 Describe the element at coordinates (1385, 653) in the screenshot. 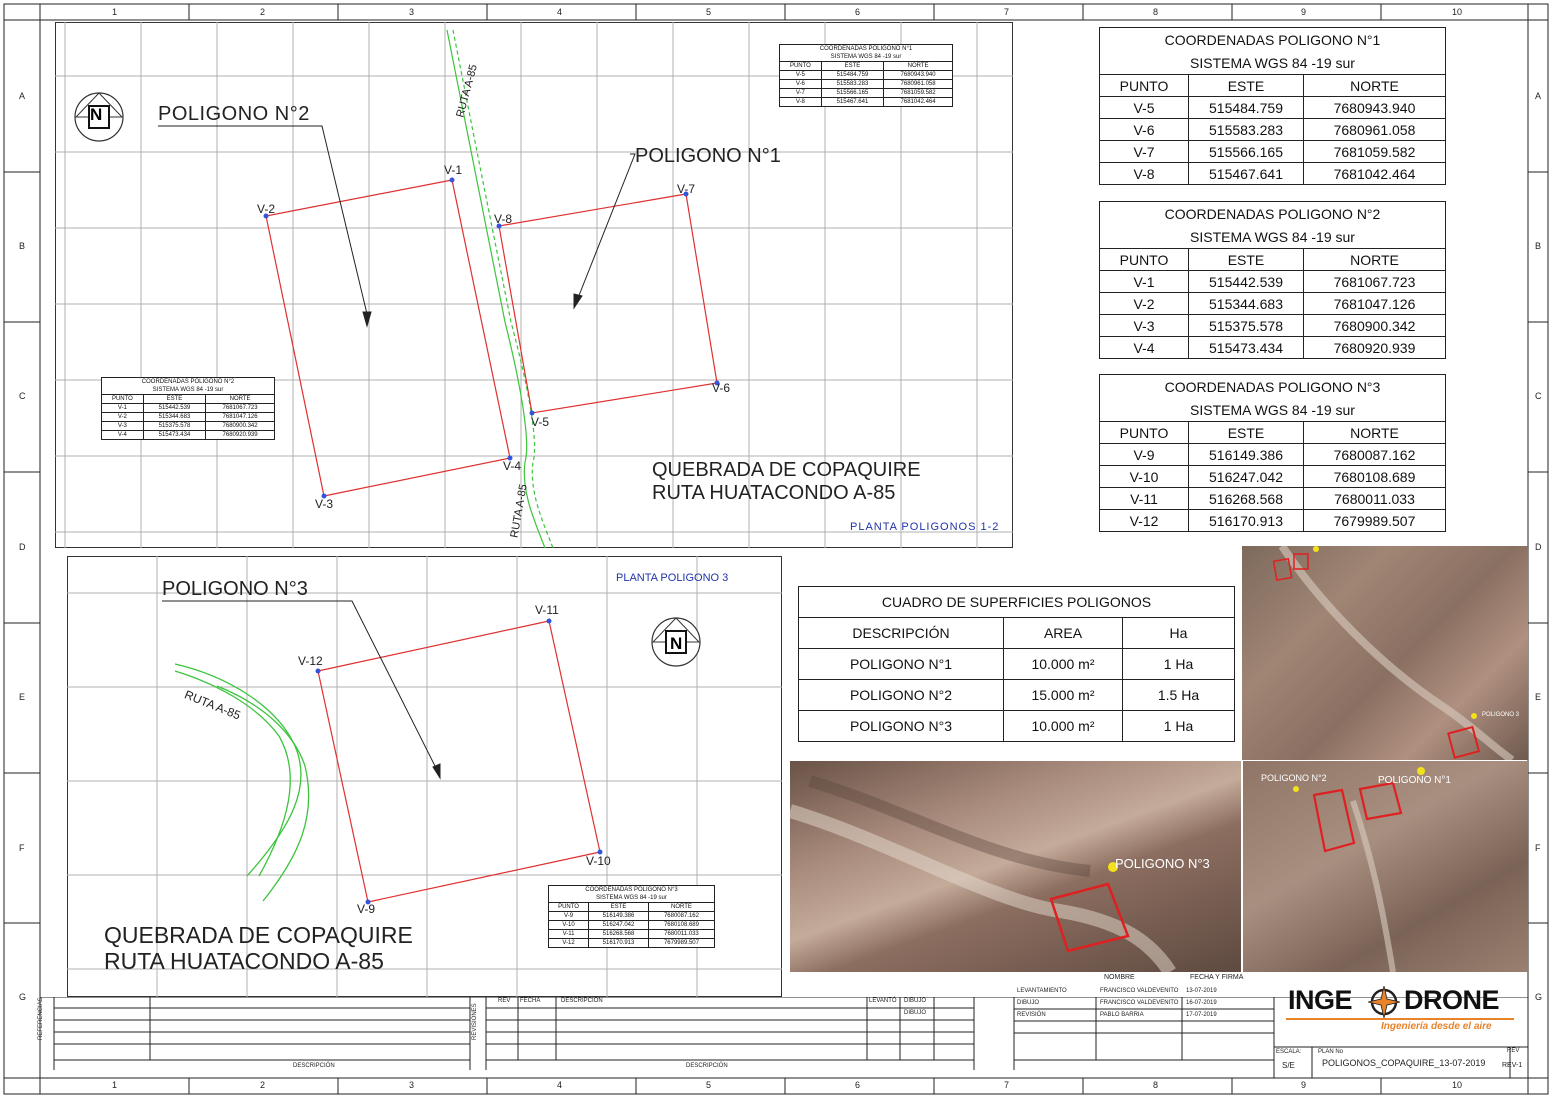

I see `aerial-photo-overview: POLIGONO 3` at that location.